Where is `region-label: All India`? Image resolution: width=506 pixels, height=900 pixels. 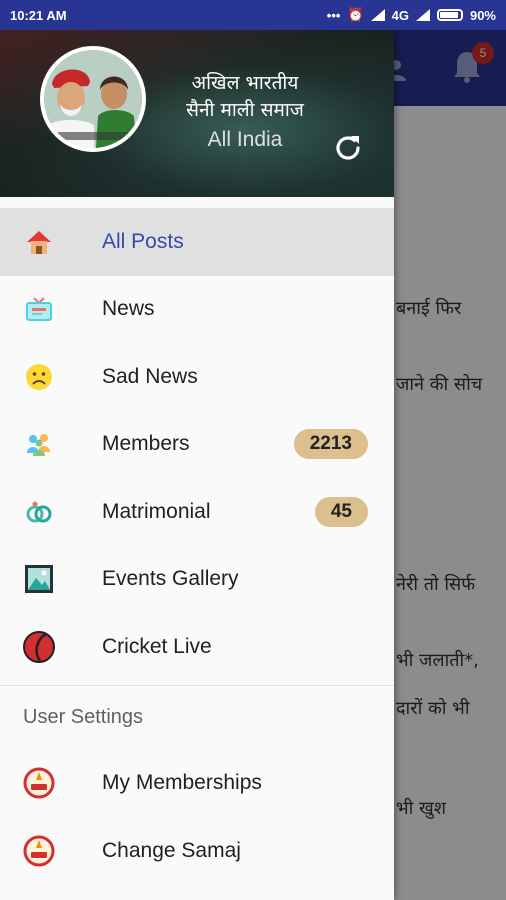 region-label: All India is located at coordinates (245, 139).